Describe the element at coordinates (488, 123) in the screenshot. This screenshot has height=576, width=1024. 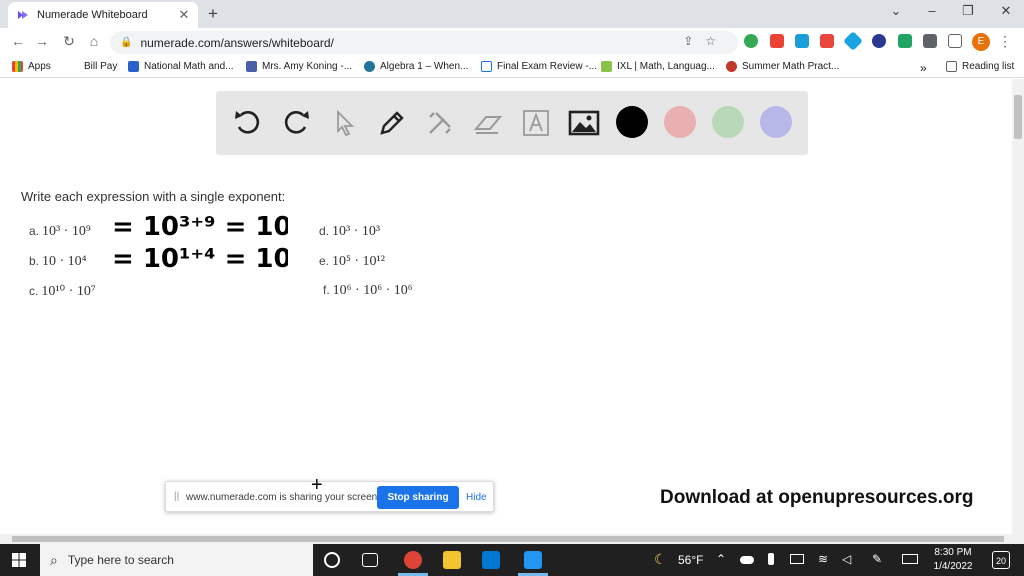
I see `eraser-icon` at that location.